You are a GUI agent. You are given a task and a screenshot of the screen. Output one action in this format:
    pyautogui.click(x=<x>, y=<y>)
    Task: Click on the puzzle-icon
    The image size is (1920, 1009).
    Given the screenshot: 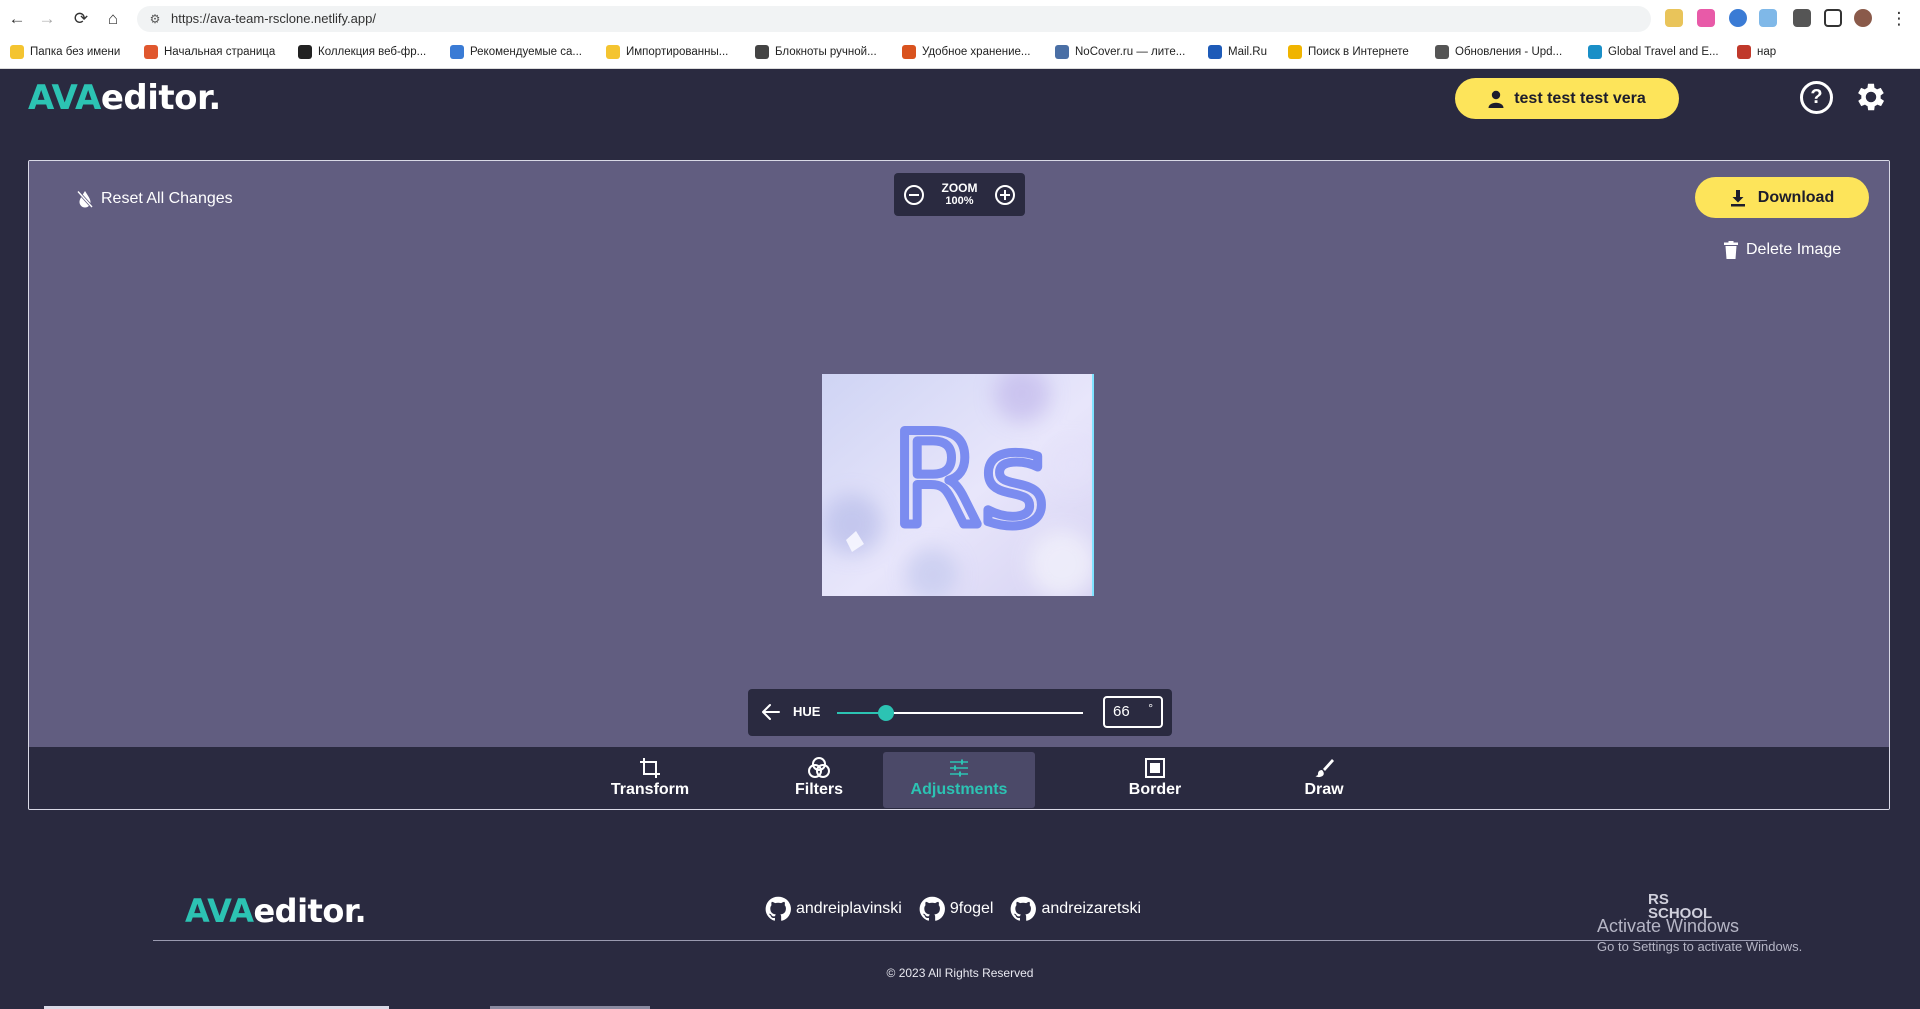 What is the action you would take?
    pyautogui.click(x=1802, y=18)
    